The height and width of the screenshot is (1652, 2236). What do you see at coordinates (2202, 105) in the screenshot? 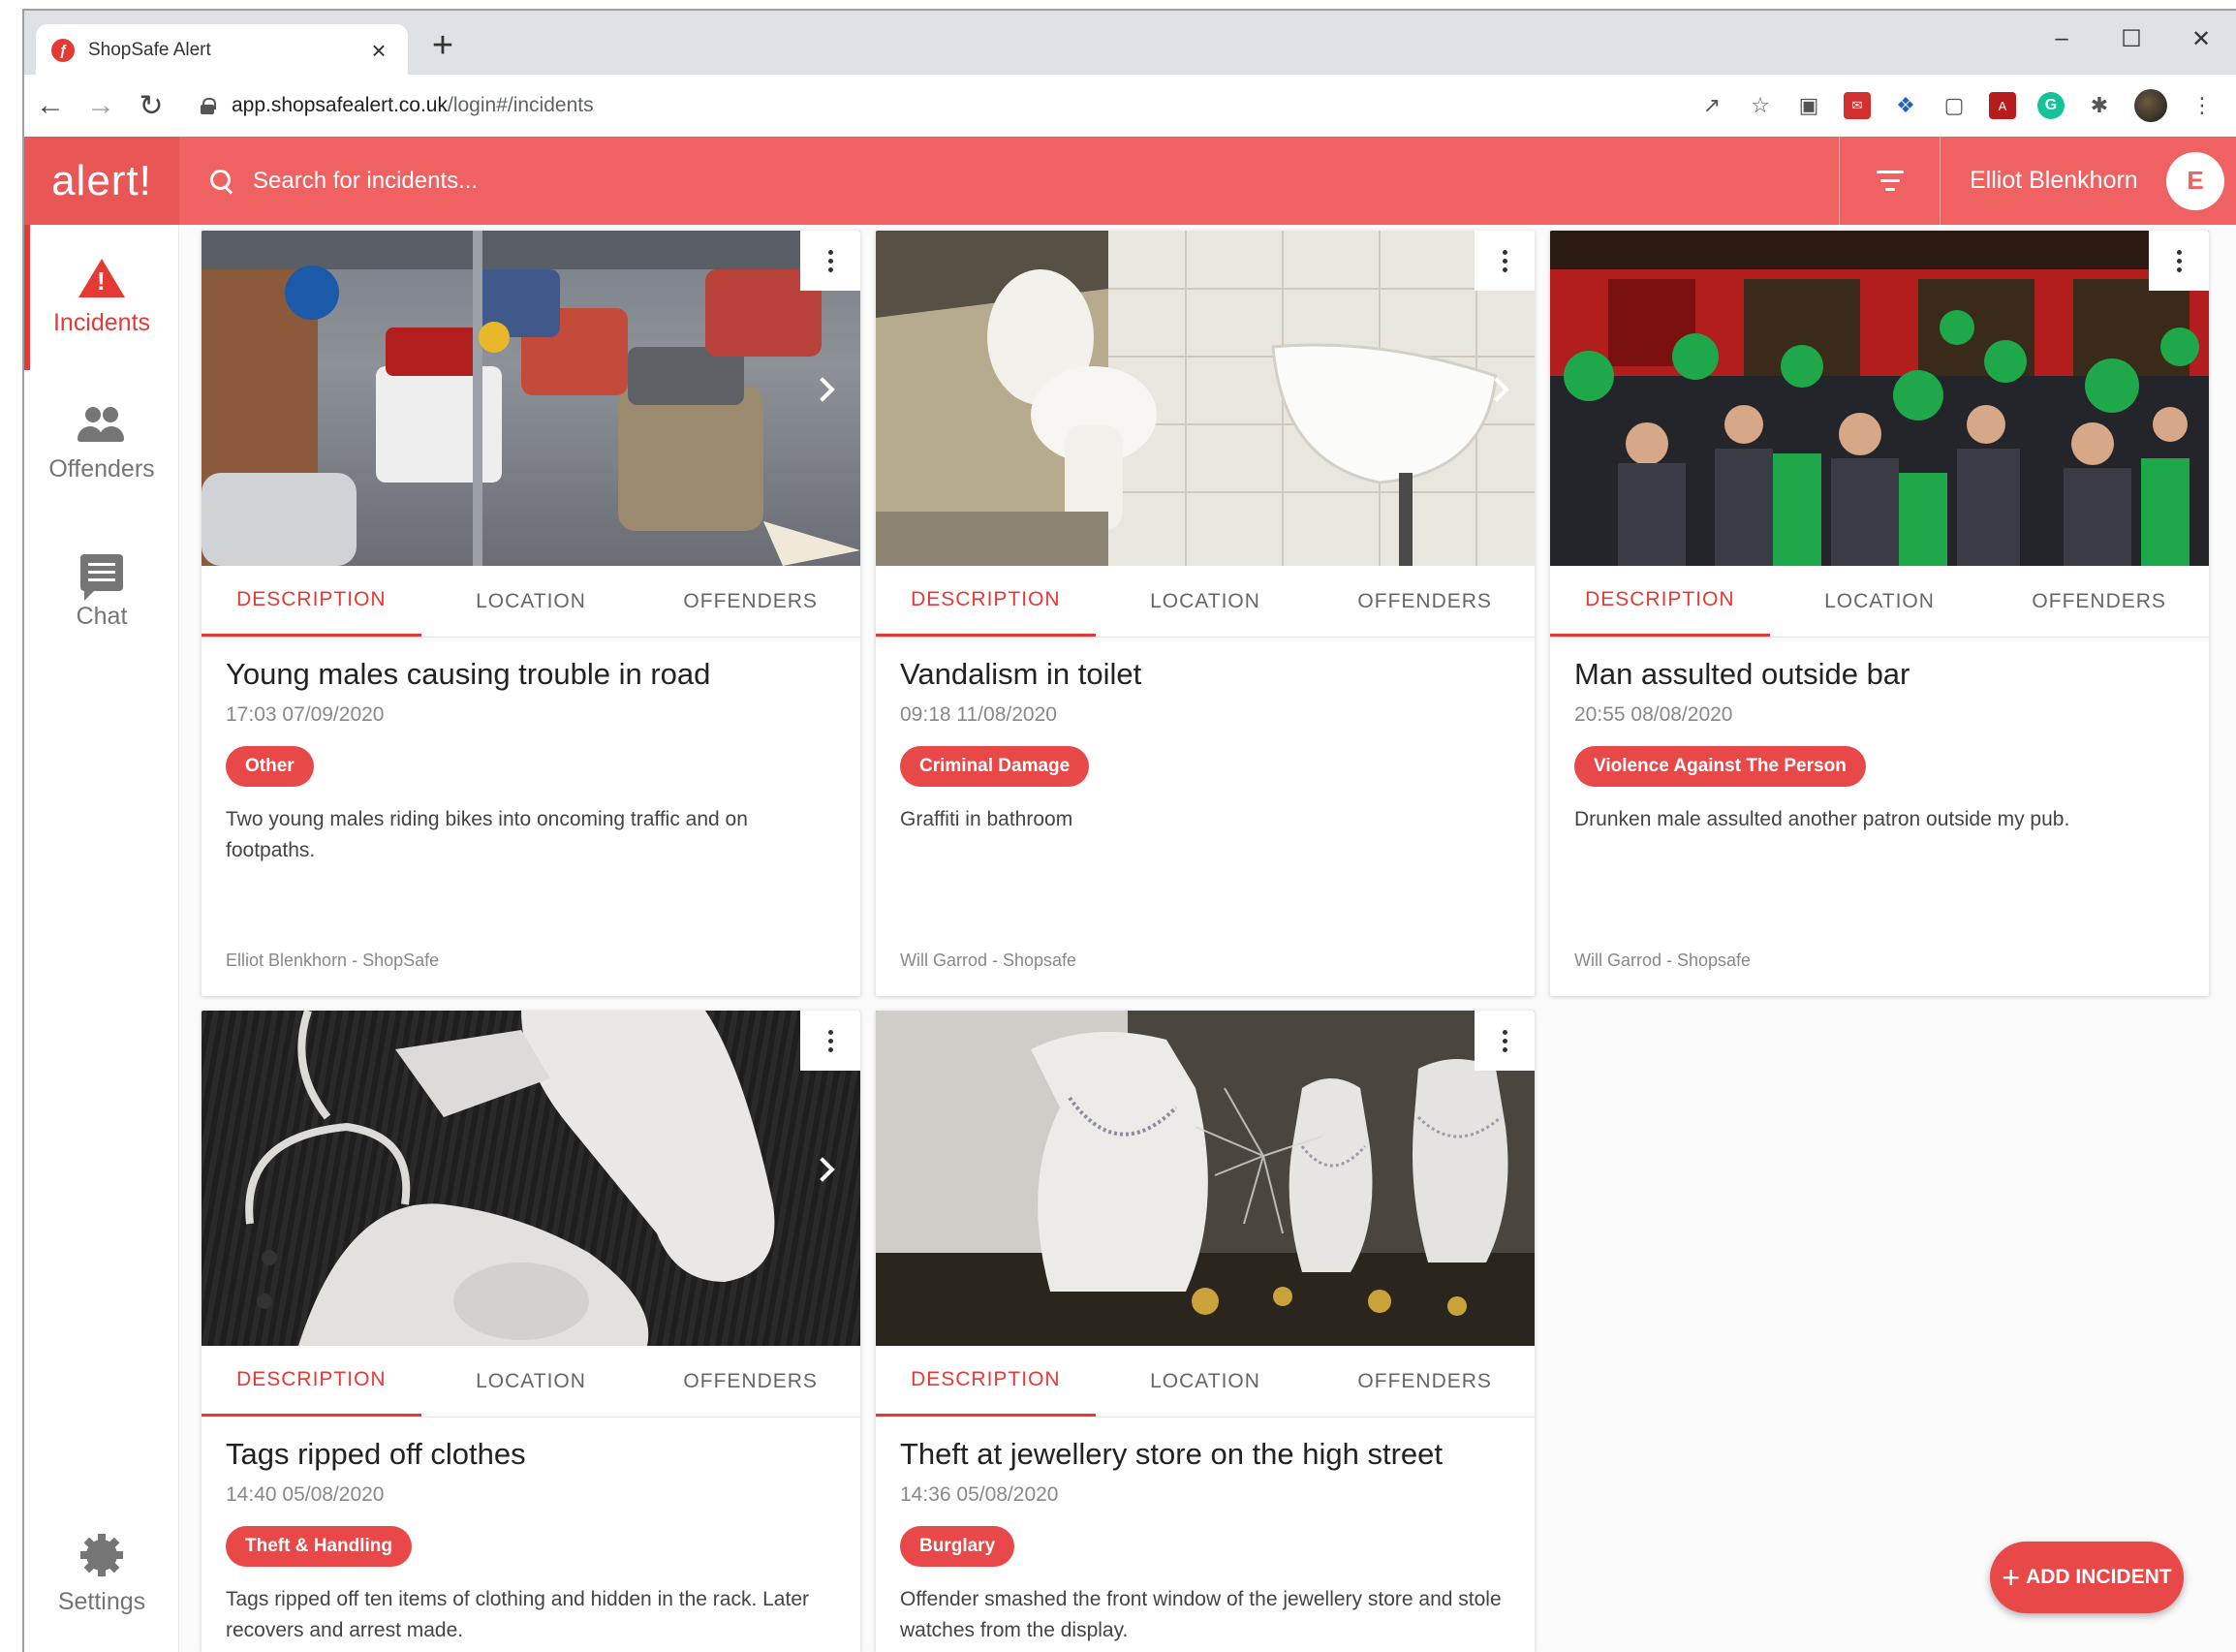
I see `browser-menu-icon: ⋮` at bounding box center [2202, 105].